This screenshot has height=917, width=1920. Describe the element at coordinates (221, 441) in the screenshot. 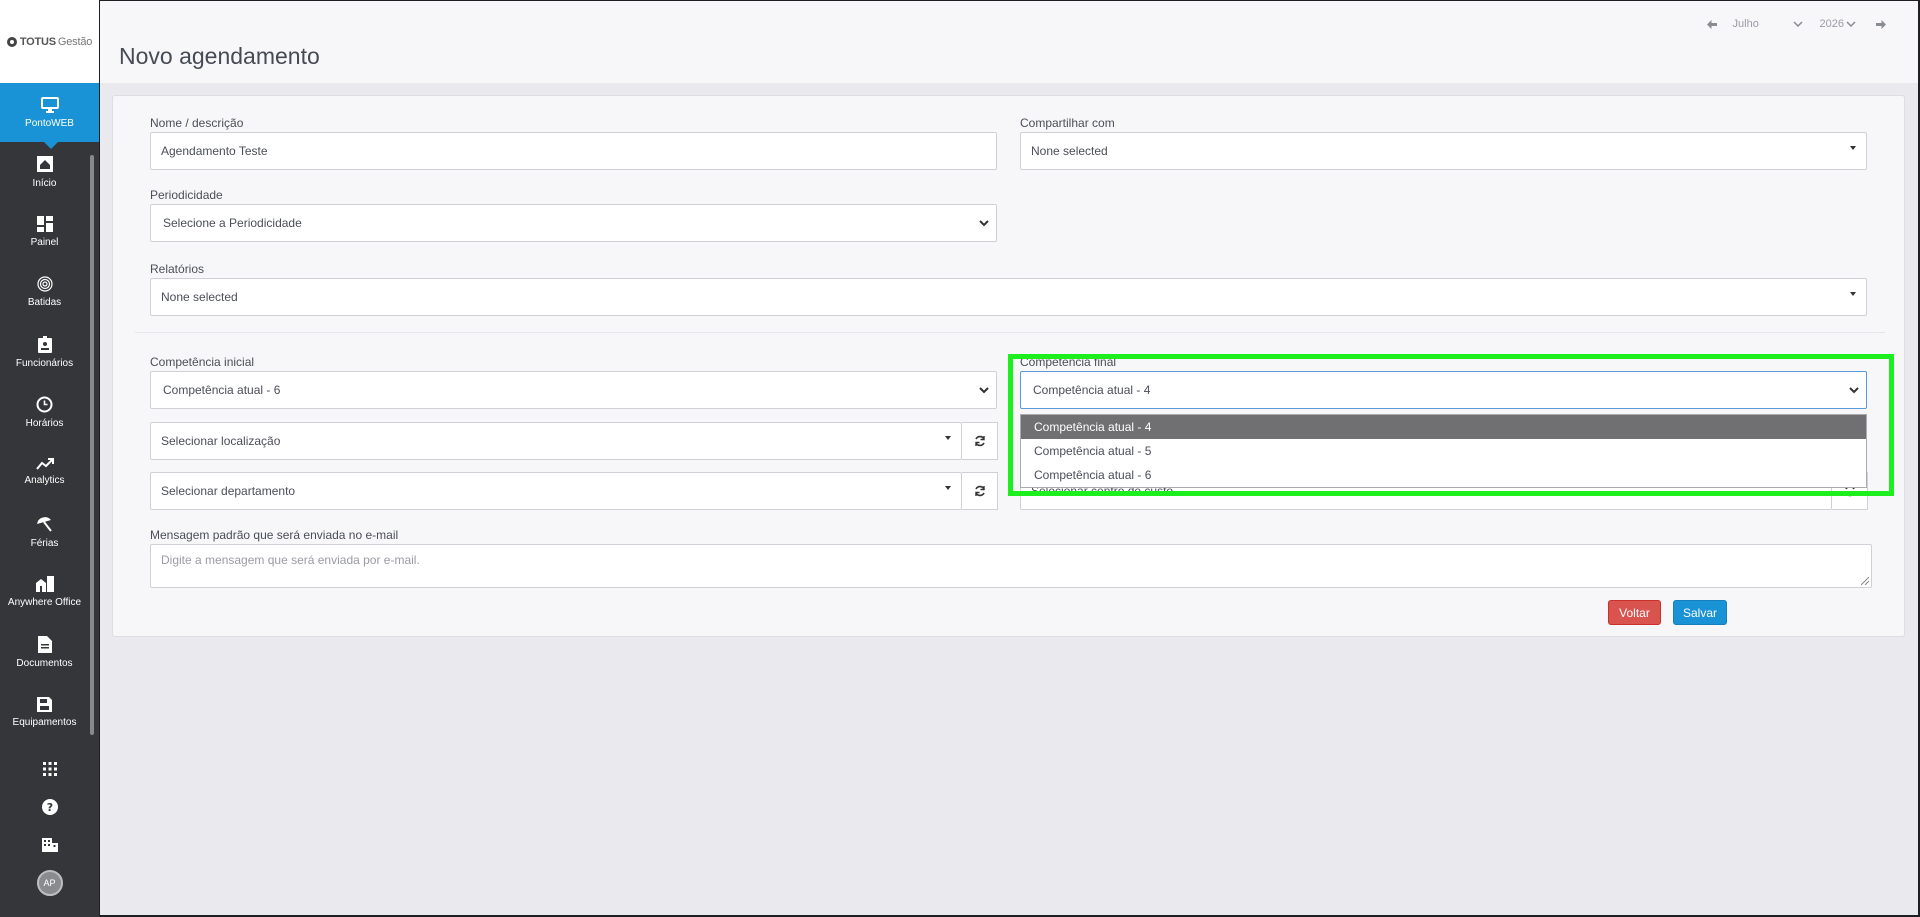

I see `localizacao-value: Selecionar localização` at that location.